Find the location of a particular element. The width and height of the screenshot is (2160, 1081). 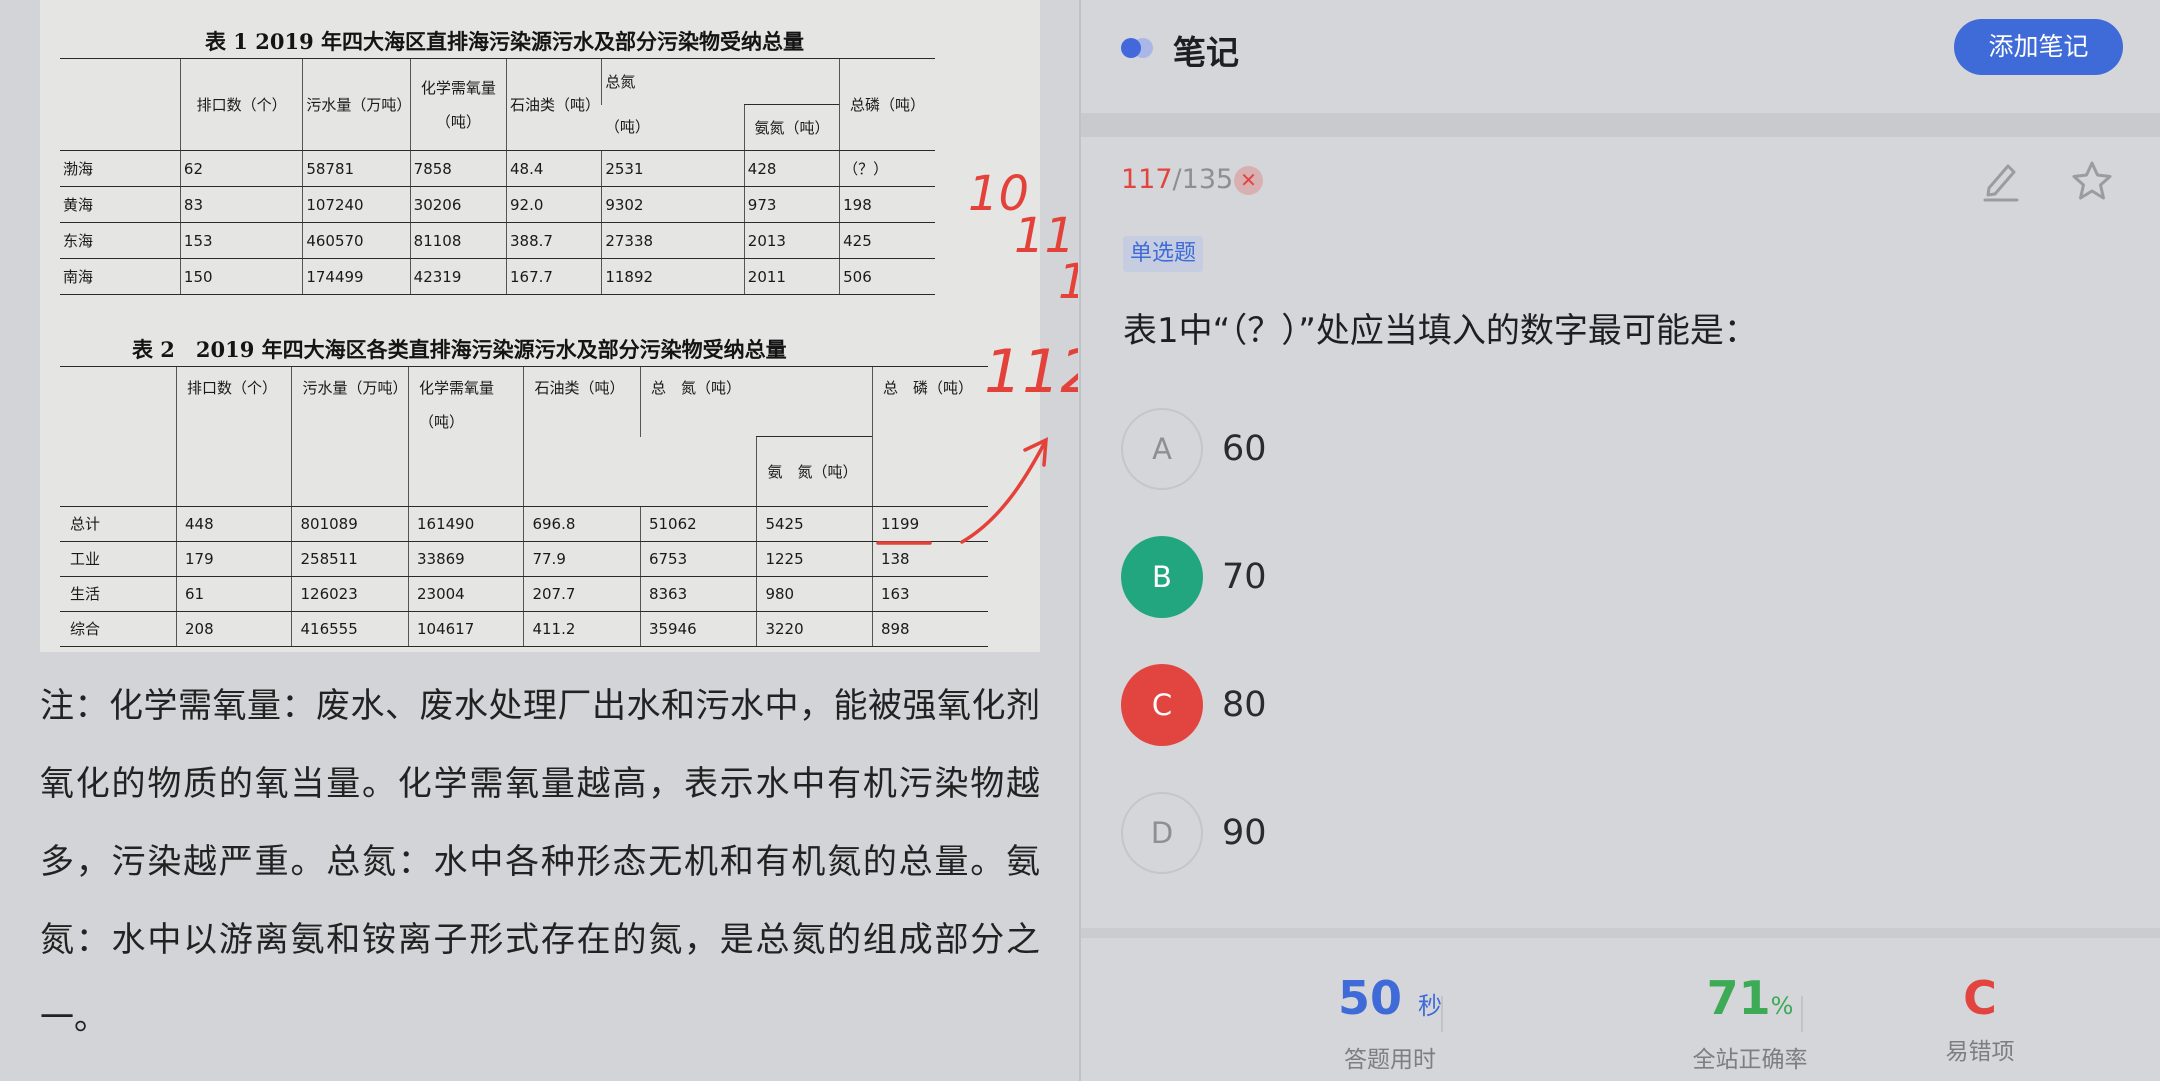

handwriting-3: 19 is located at coordinates (1068, 282).